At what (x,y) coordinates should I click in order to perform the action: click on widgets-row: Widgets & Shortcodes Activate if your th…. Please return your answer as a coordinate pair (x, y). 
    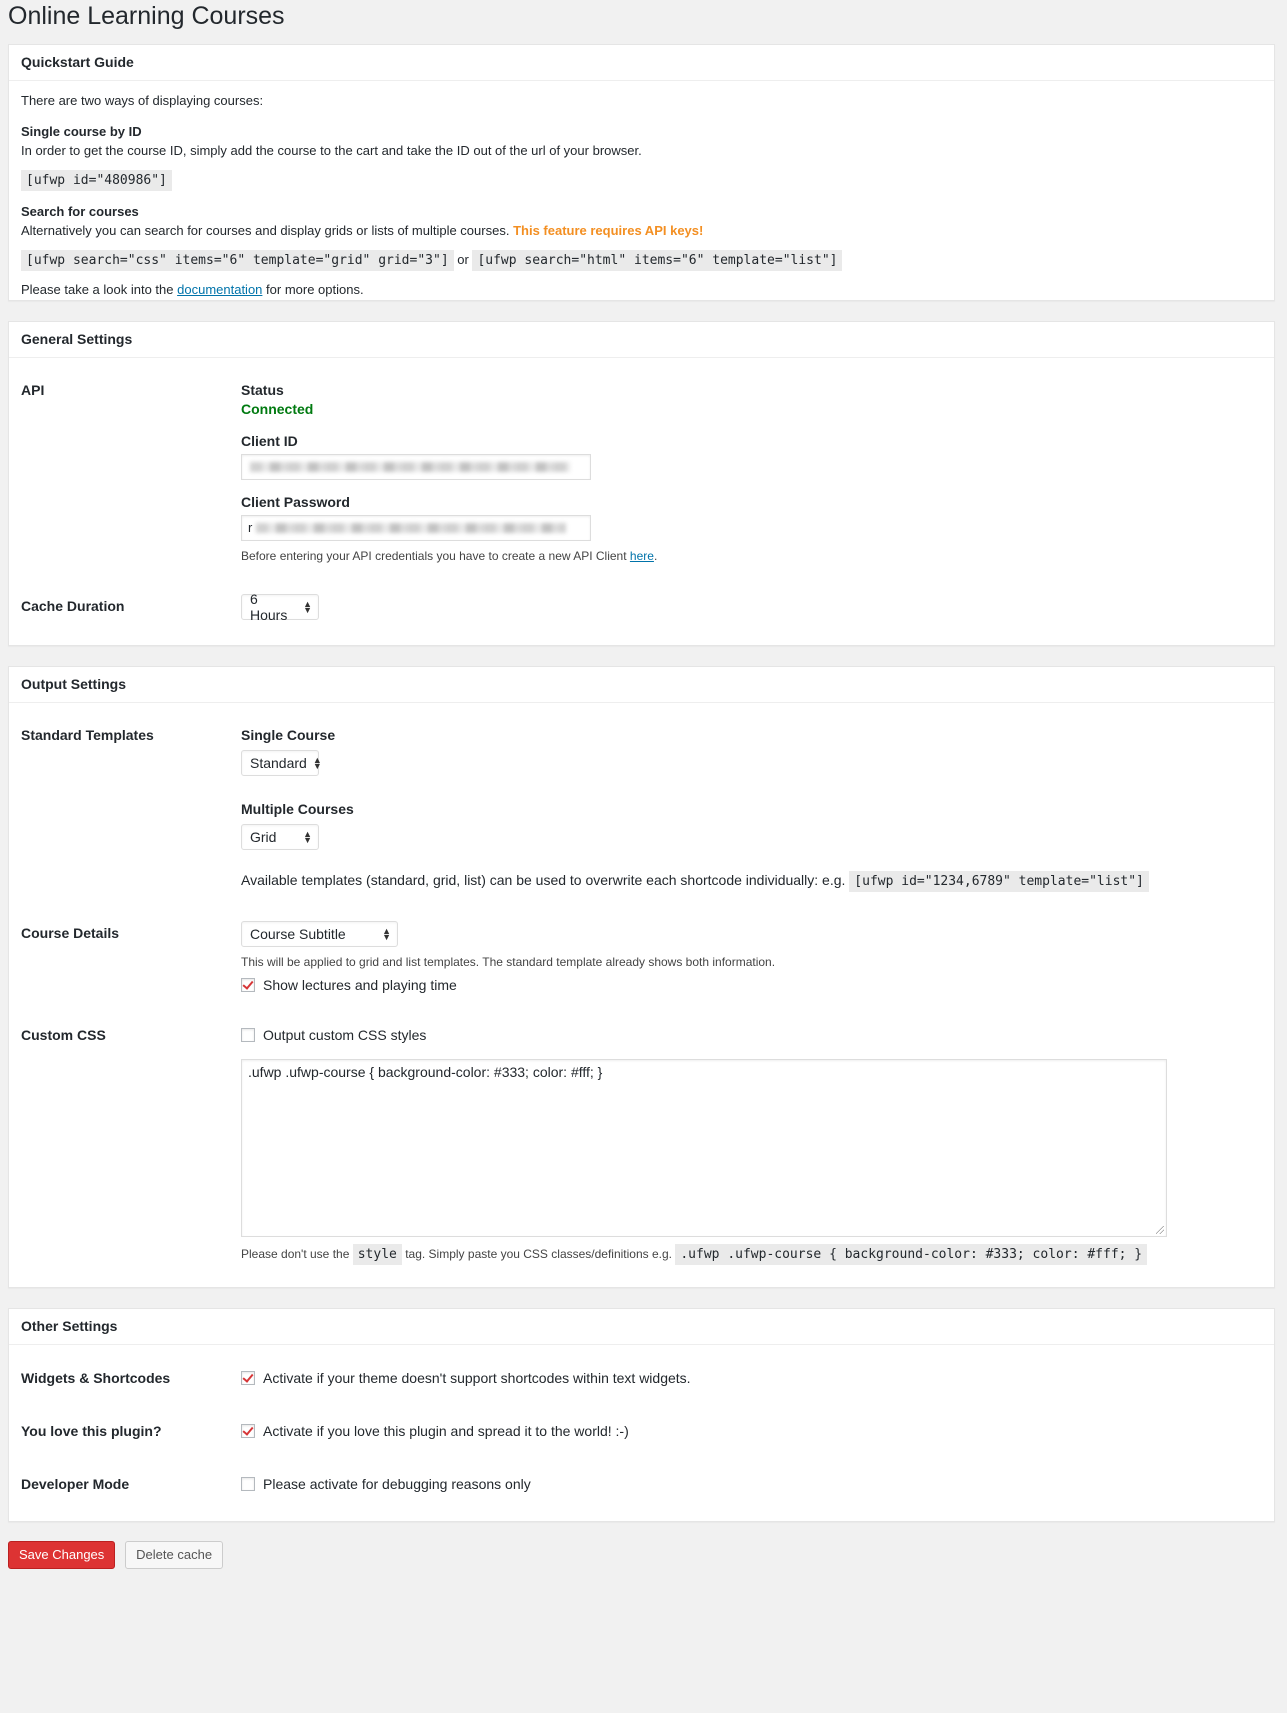
    Looking at the image, I should click on (641, 1378).